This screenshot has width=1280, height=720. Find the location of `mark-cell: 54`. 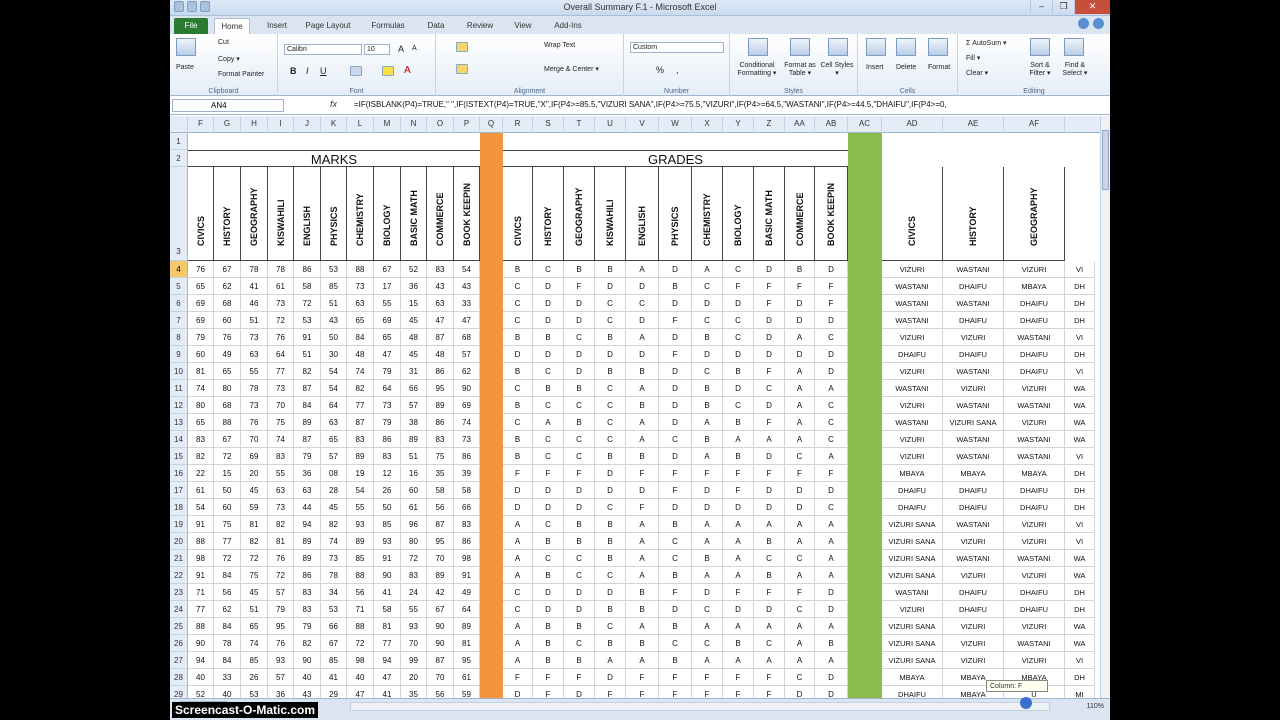

mark-cell: 54 is located at coordinates (360, 490).